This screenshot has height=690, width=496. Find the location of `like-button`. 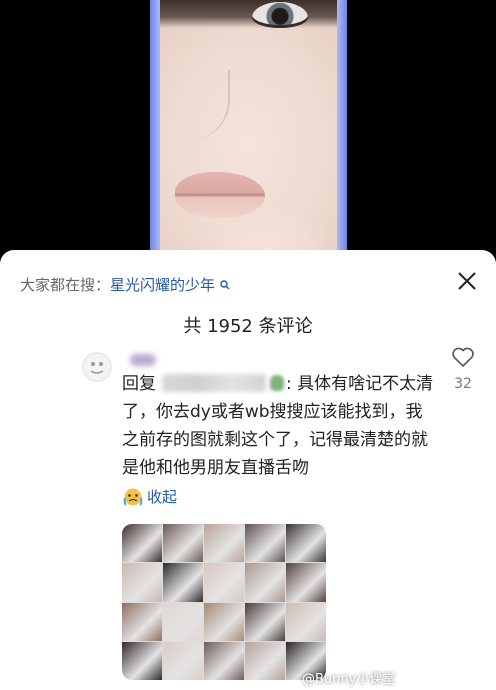

like-button is located at coordinates (463, 359).